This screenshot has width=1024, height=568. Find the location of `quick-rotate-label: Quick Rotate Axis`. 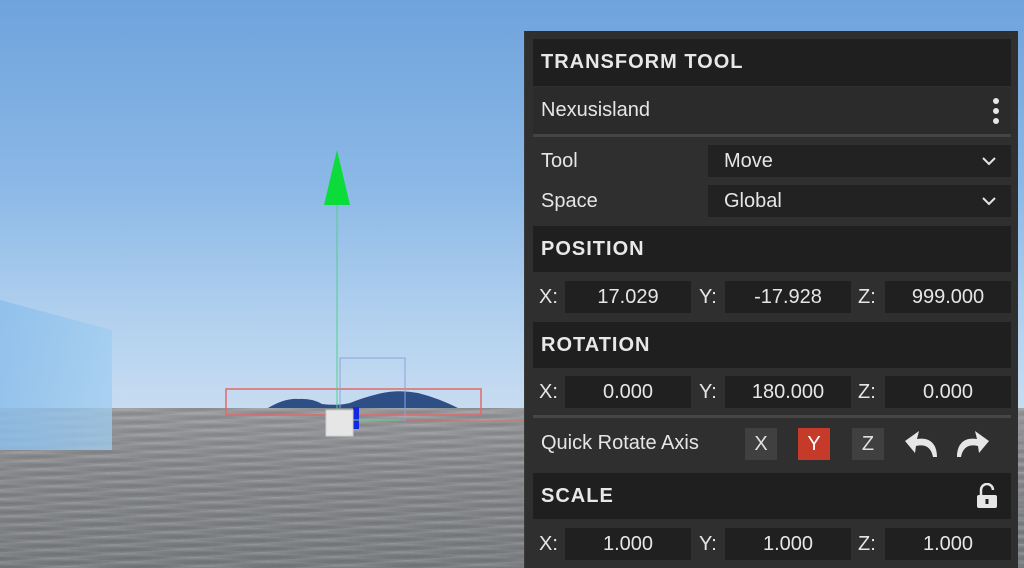

quick-rotate-label: Quick Rotate Axis is located at coordinates (620, 443).